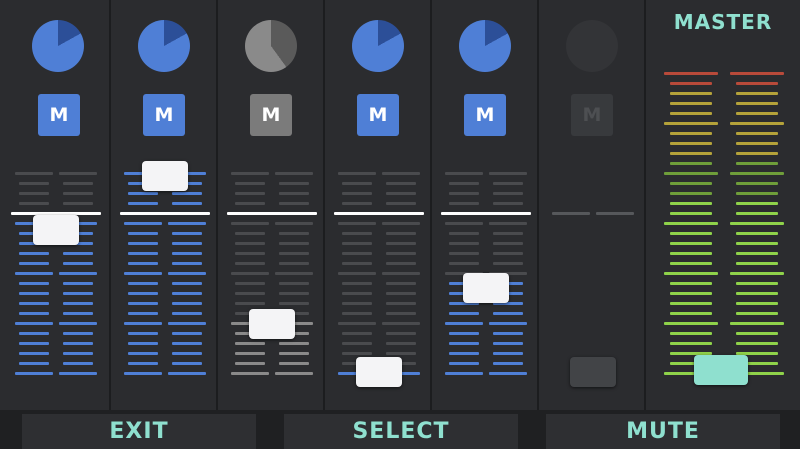 The height and width of the screenshot is (449, 800). What do you see at coordinates (663, 431) in the screenshot?
I see `mute-all-button: MUTE` at bounding box center [663, 431].